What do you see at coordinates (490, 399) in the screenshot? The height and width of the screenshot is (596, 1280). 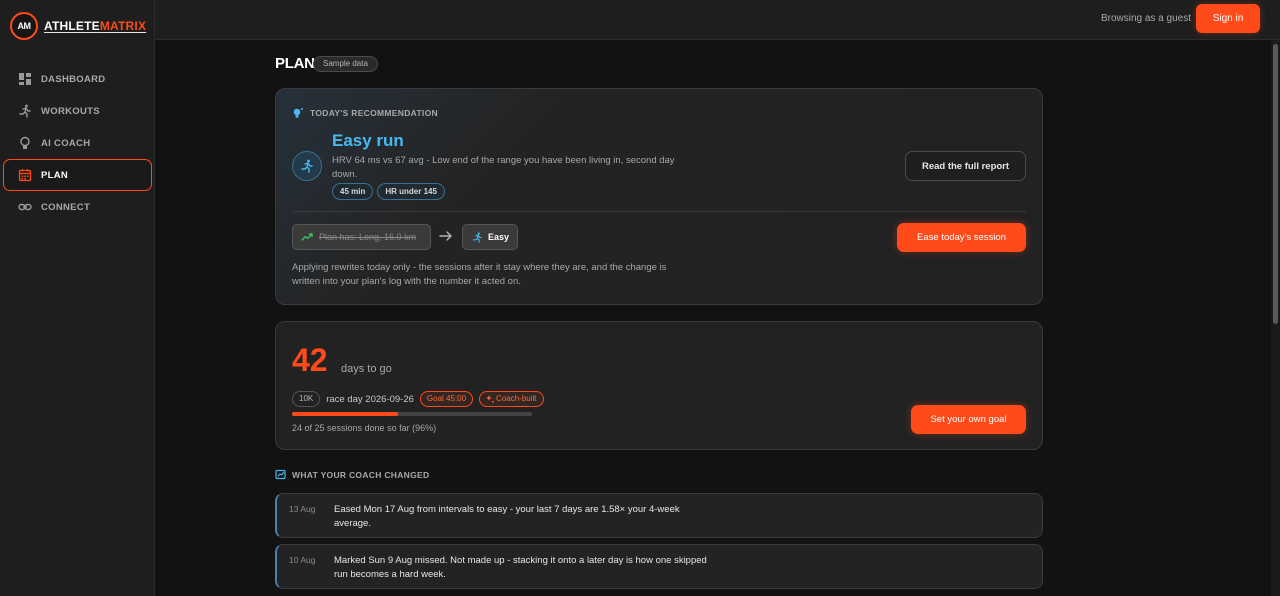 I see `sparkle-icon` at bounding box center [490, 399].